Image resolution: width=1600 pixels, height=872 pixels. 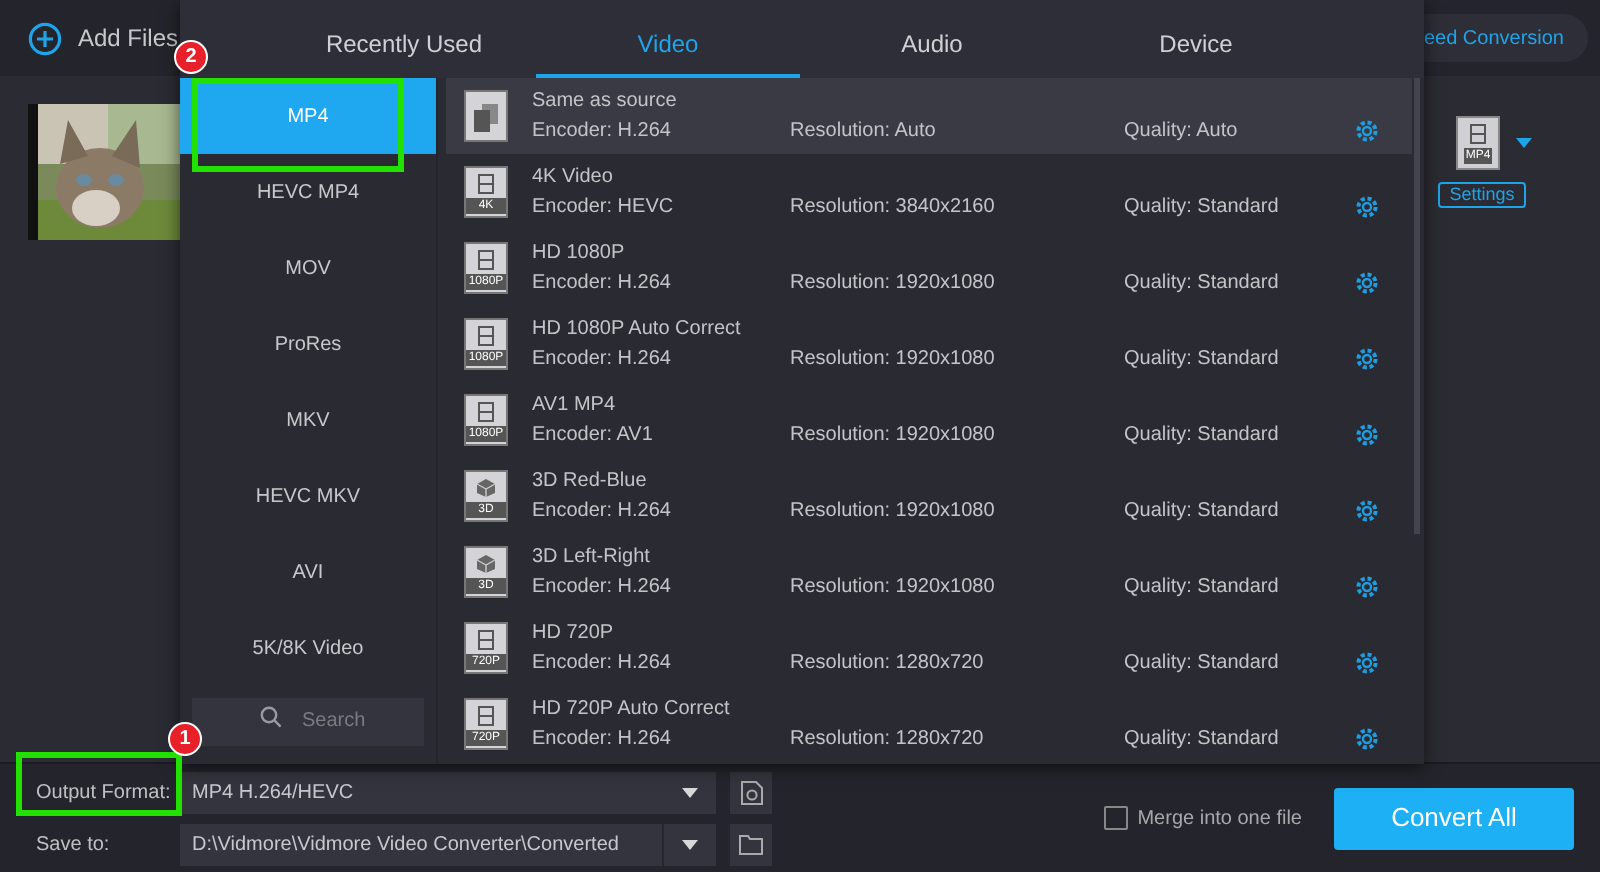 What do you see at coordinates (45, 38) in the screenshot?
I see `add-icon` at bounding box center [45, 38].